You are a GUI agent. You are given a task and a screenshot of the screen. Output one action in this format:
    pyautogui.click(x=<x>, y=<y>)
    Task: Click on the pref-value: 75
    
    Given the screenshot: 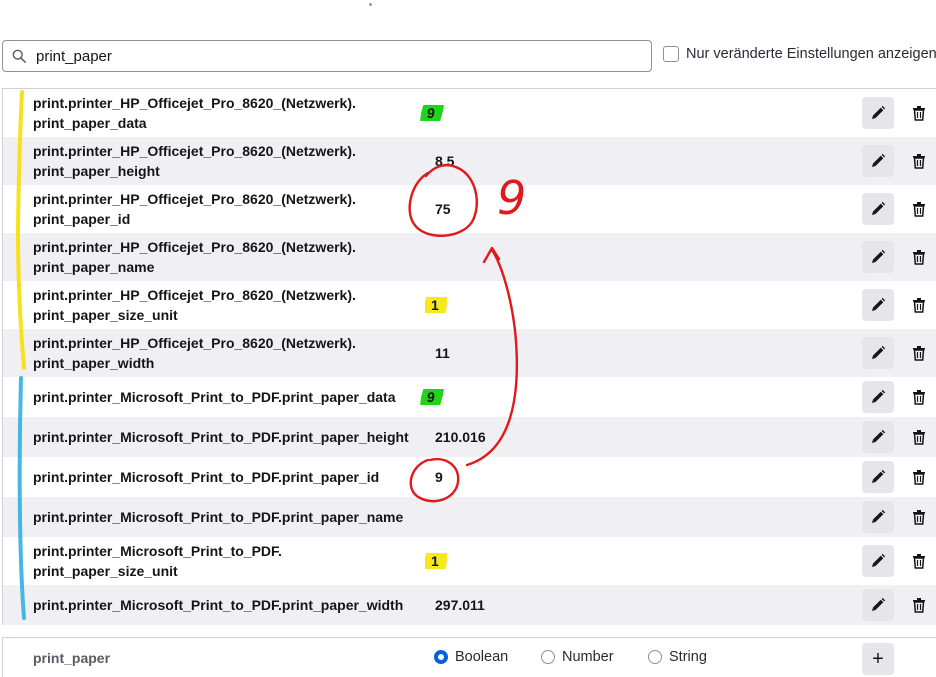 What is the action you would take?
    pyautogui.click(x=443, y=209)
    